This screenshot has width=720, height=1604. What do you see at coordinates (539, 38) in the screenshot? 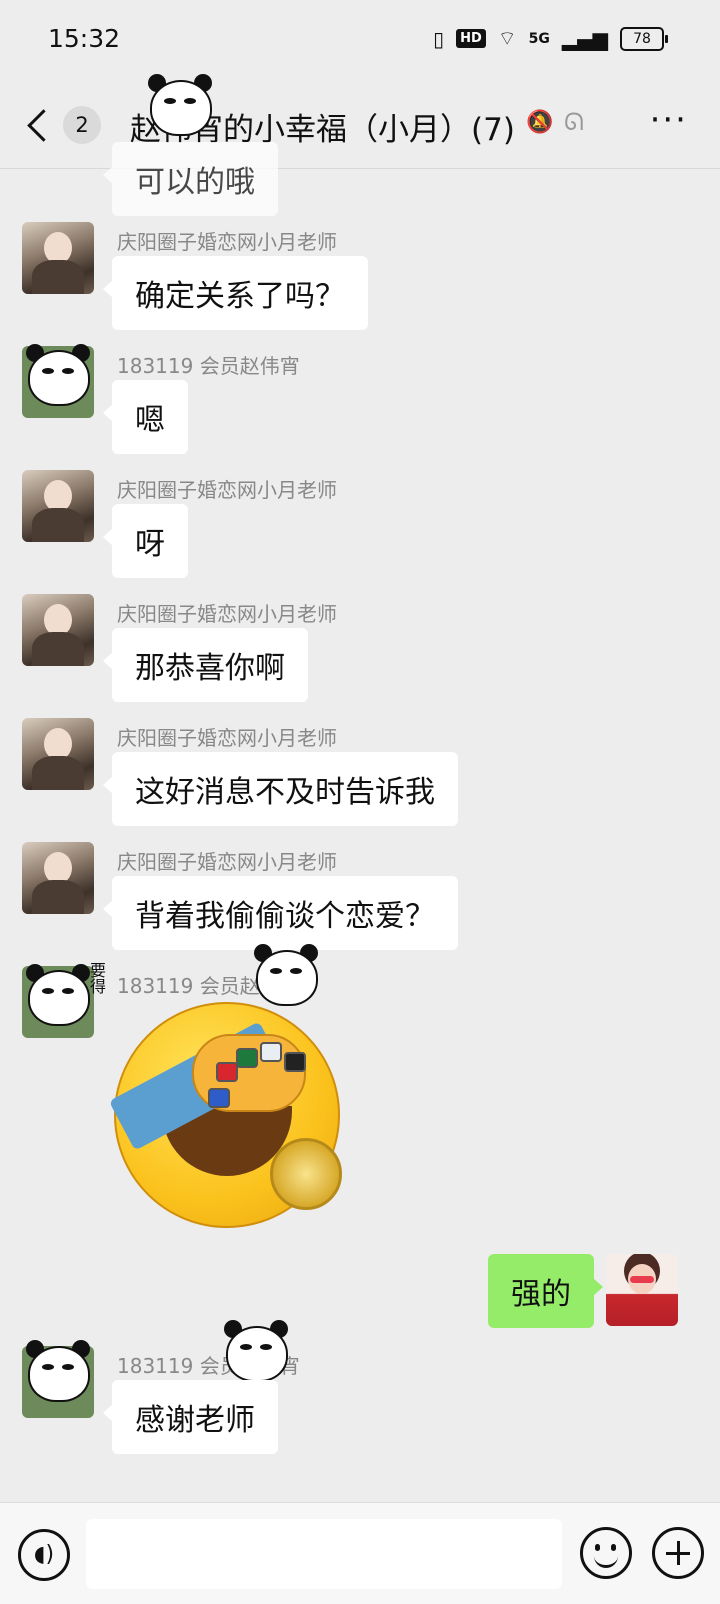
I see `network-label: 5G` at bounding box center [539, 38].